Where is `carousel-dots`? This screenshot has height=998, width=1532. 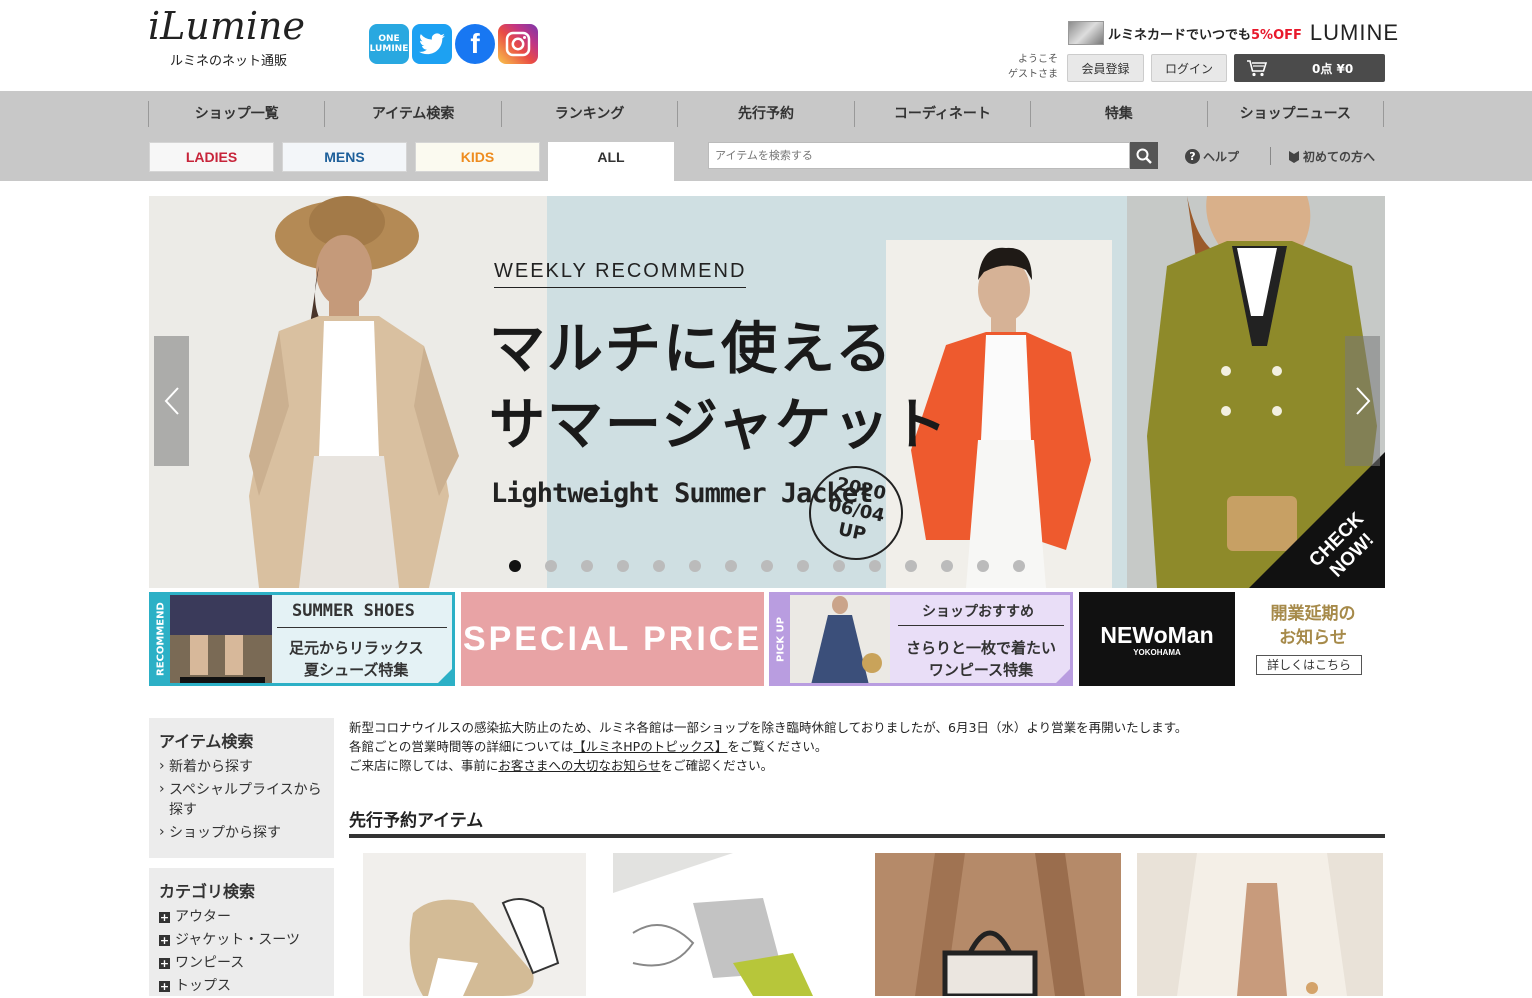
carousel-dots is located at coordinates (779, 566).